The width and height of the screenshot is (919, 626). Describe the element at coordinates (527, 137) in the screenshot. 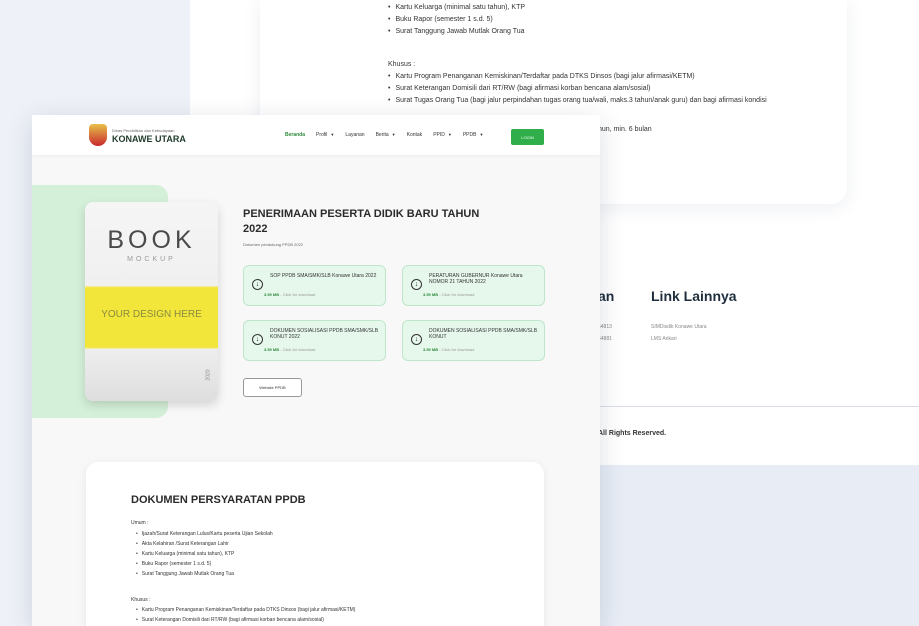

I see `login-button: LOGIN` at that location.